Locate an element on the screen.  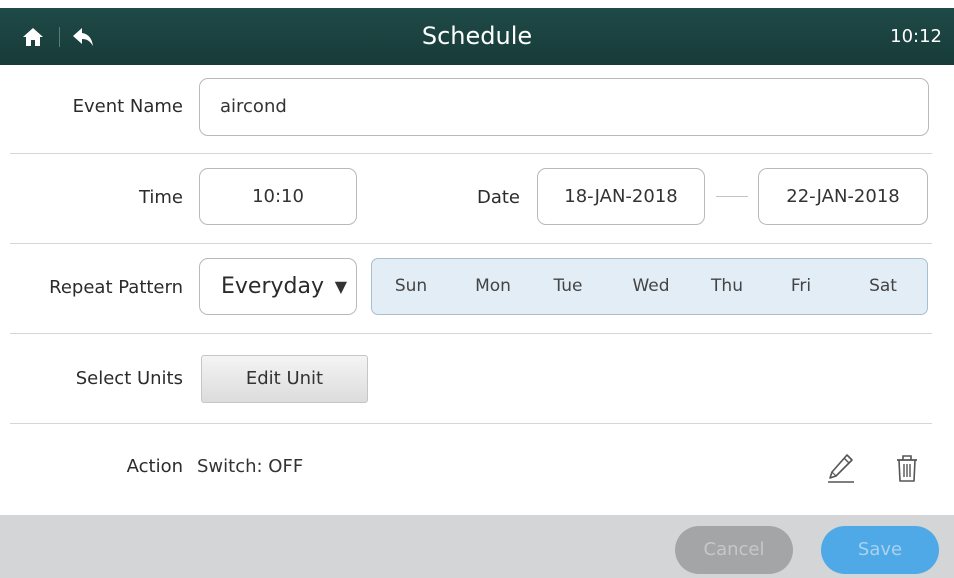
dropdown-arrow-icon: ▼ is located at coordinates (340, 286).